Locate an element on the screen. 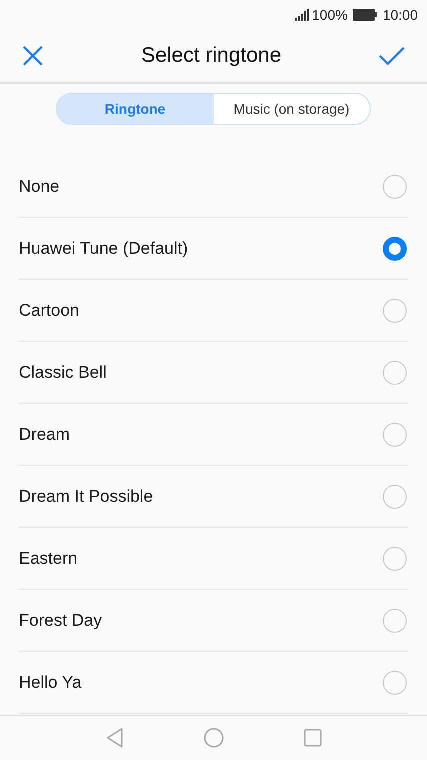  ringtone-row: Forest Day is located at coordinates (213, 621).